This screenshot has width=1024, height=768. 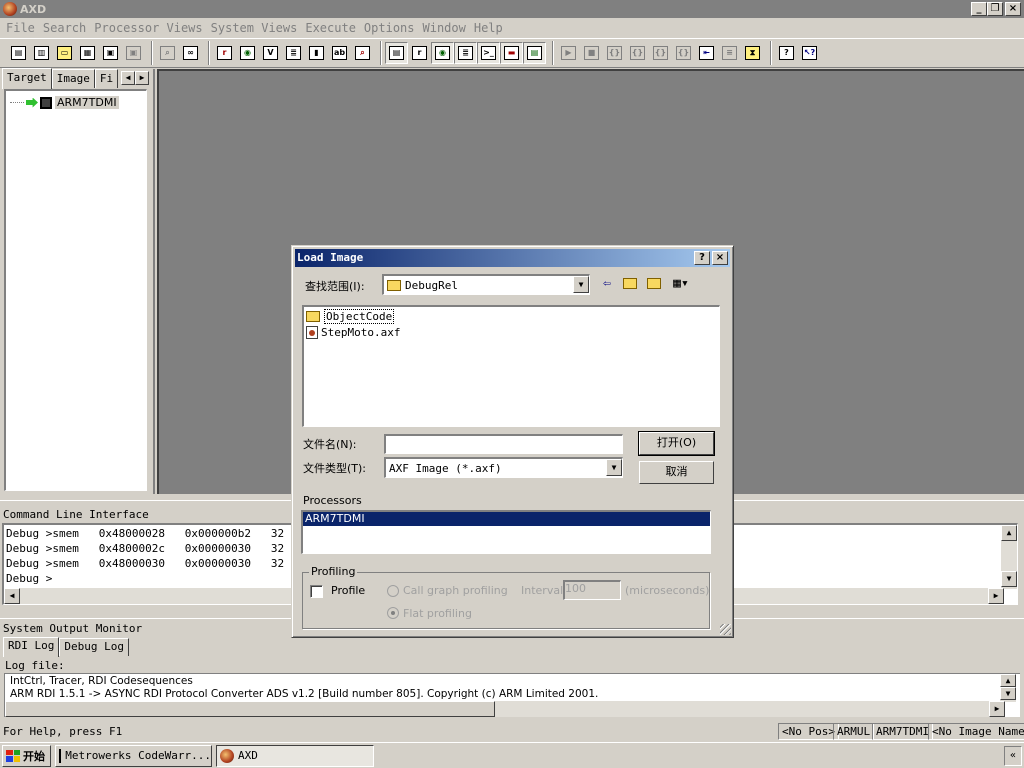 I want to click on reload-image-icon: ▥, so click(x=41, y=53).